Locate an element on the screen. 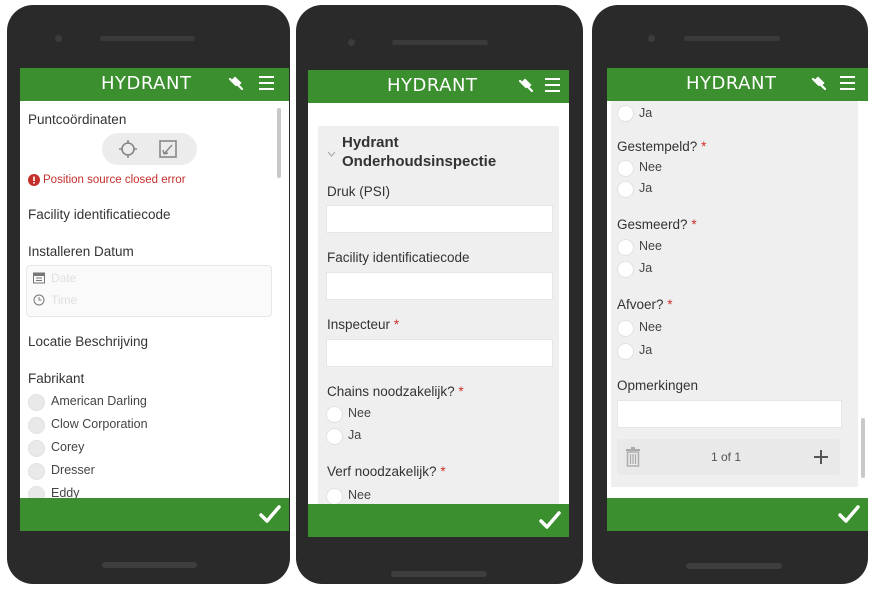 The image size is (872, 589). error-message: Position source closed error is located at coordinates (114, 180).